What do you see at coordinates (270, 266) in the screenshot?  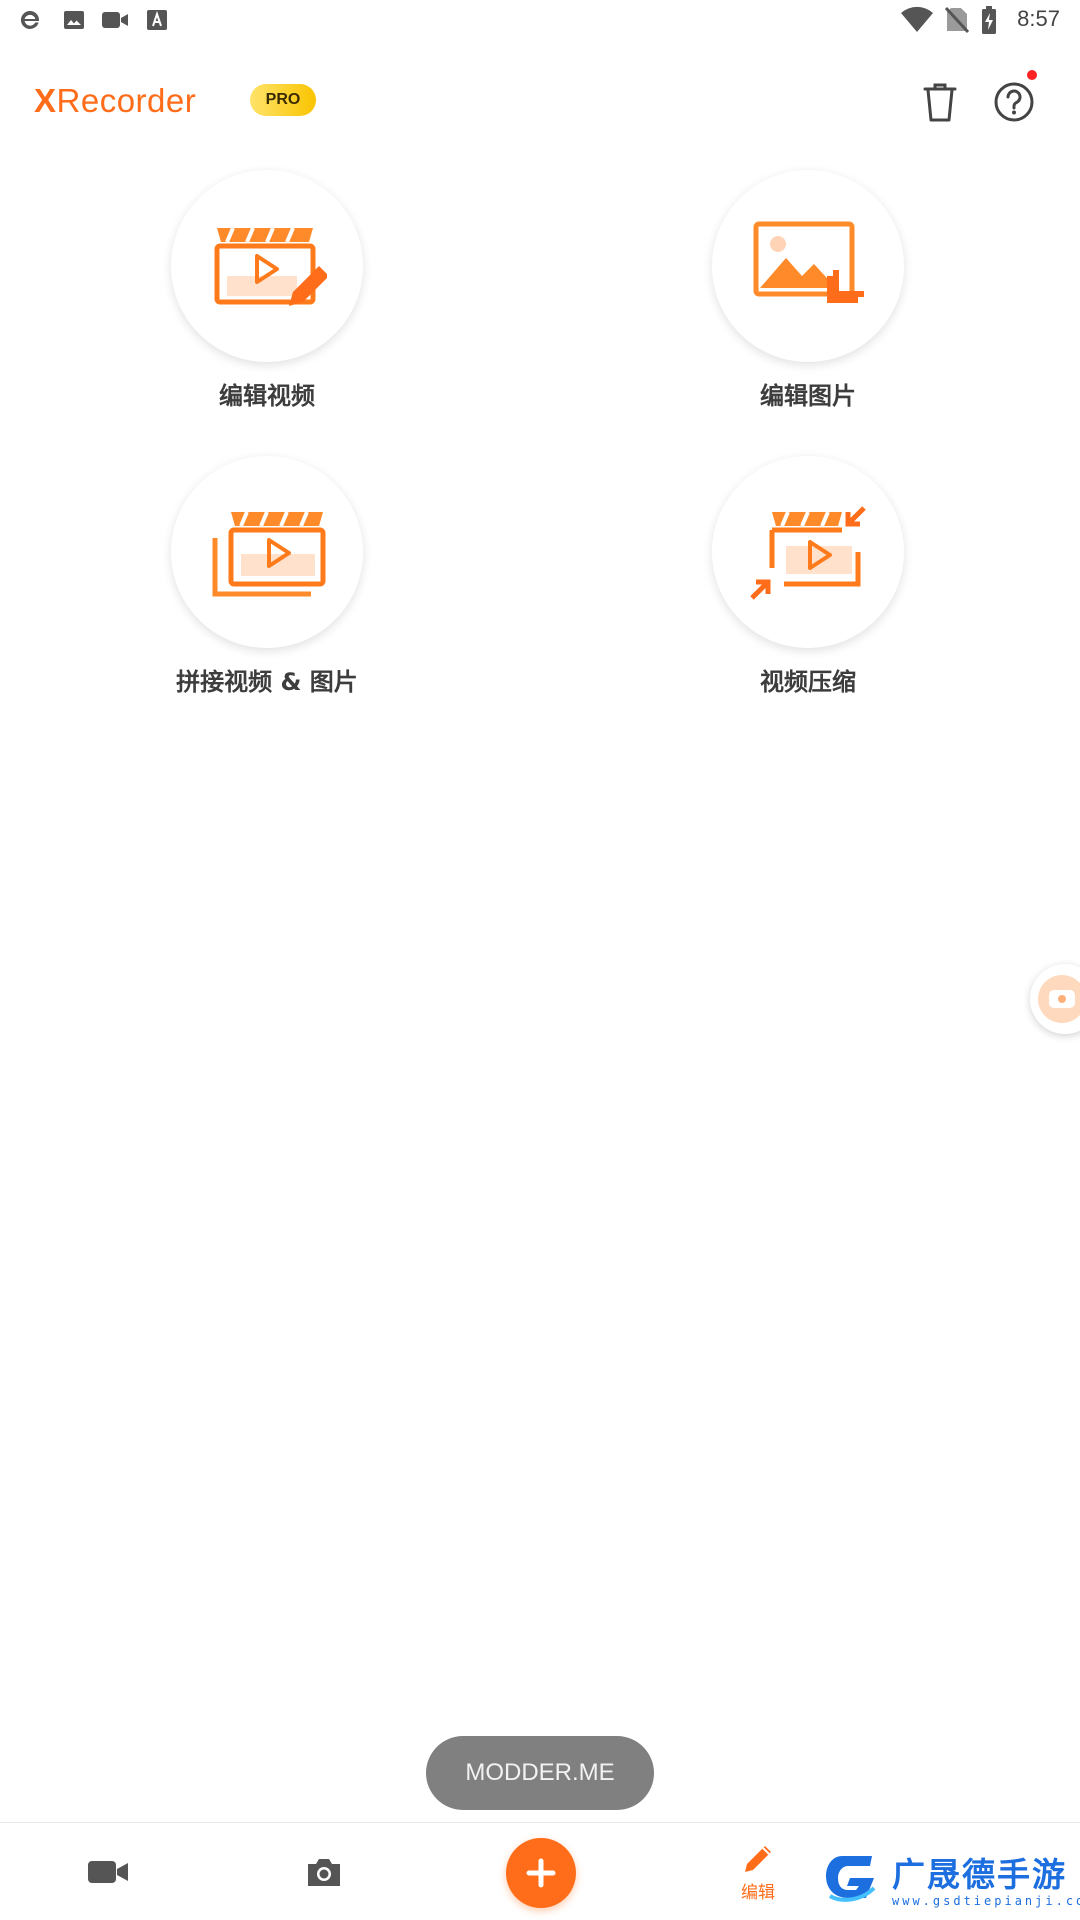 I see `edit-video-icon` at bounding box center [270, 266].